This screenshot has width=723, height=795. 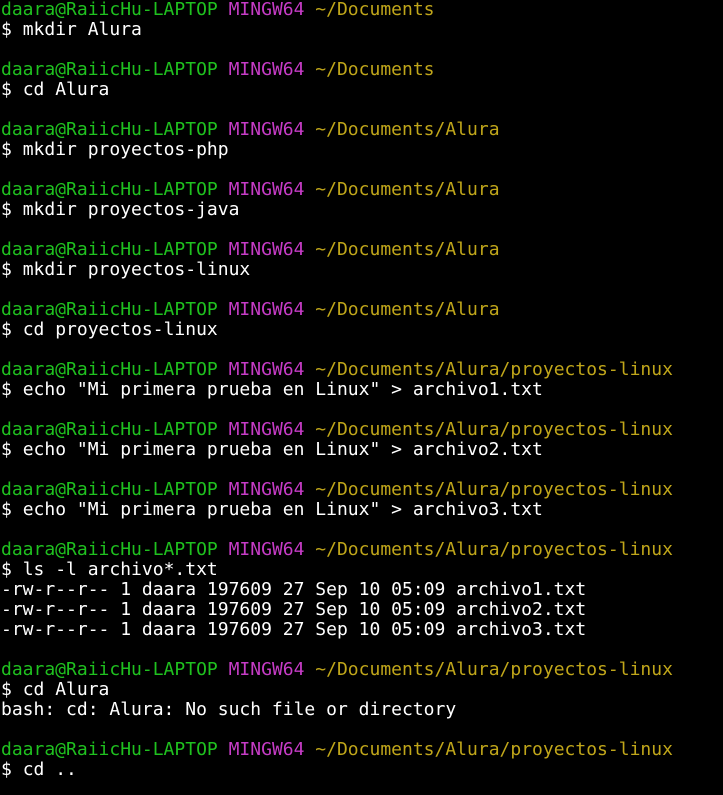 I want to click on command-line: $ mkdir proyectos-linux, so click(x=361, y=270).